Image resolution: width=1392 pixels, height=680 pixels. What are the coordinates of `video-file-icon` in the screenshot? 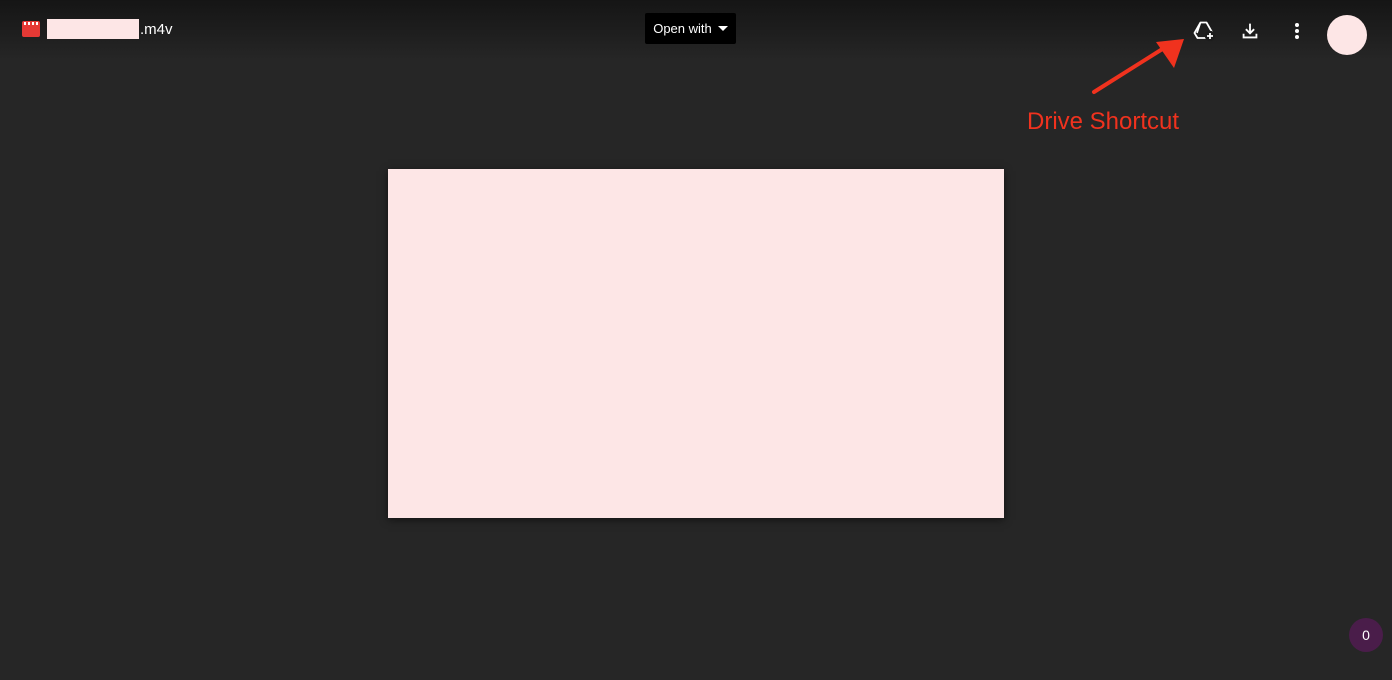 It's located at (31, 29).